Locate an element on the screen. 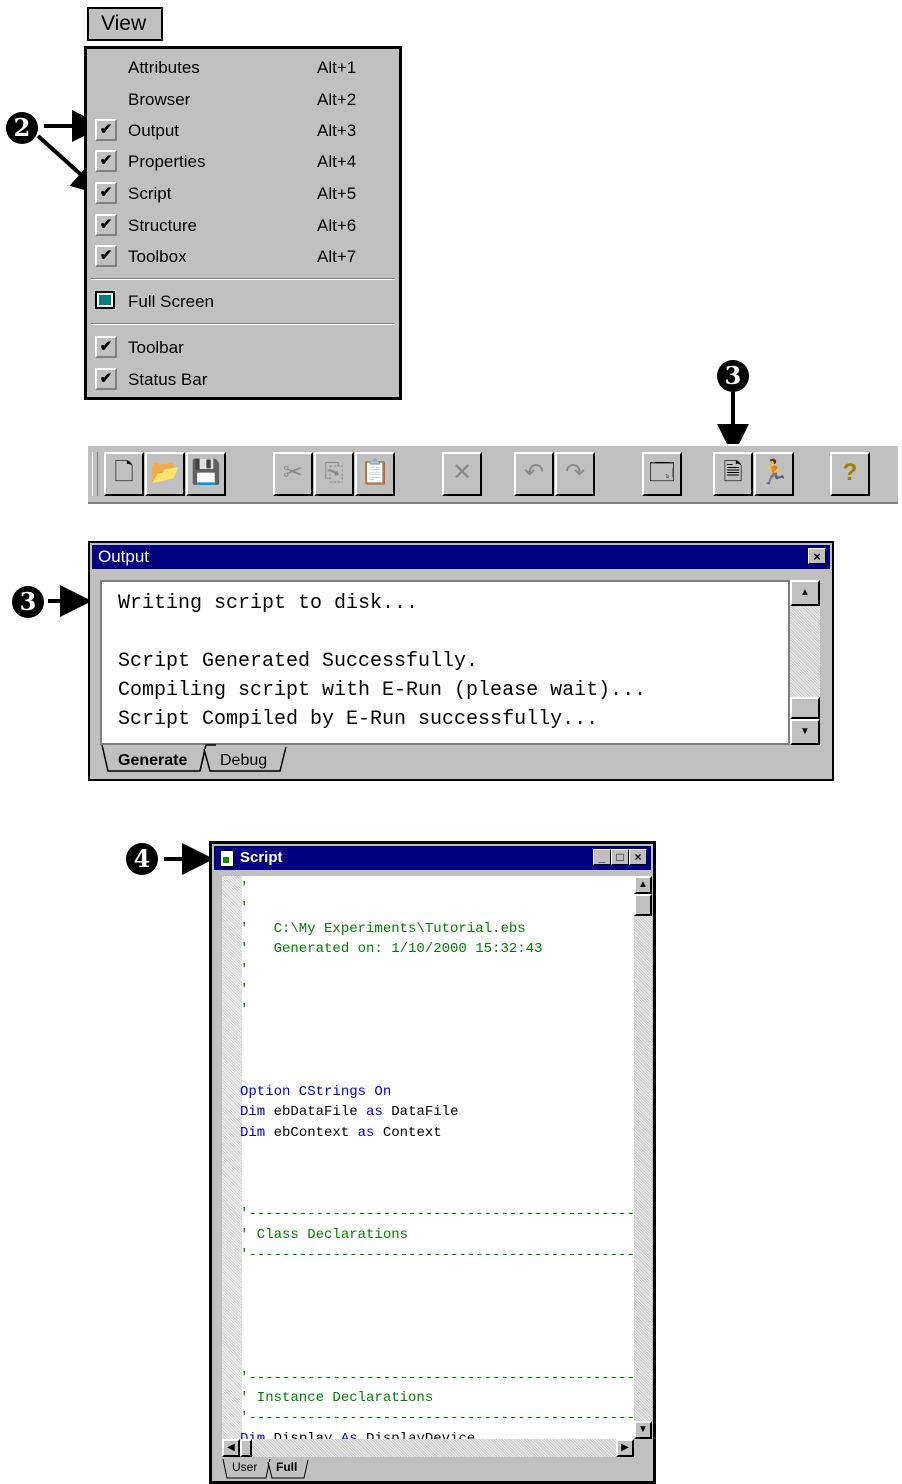 The width and height of the screenshot is (902, 1484). view-menu-title-label: View is located at coordinates (124, 23).